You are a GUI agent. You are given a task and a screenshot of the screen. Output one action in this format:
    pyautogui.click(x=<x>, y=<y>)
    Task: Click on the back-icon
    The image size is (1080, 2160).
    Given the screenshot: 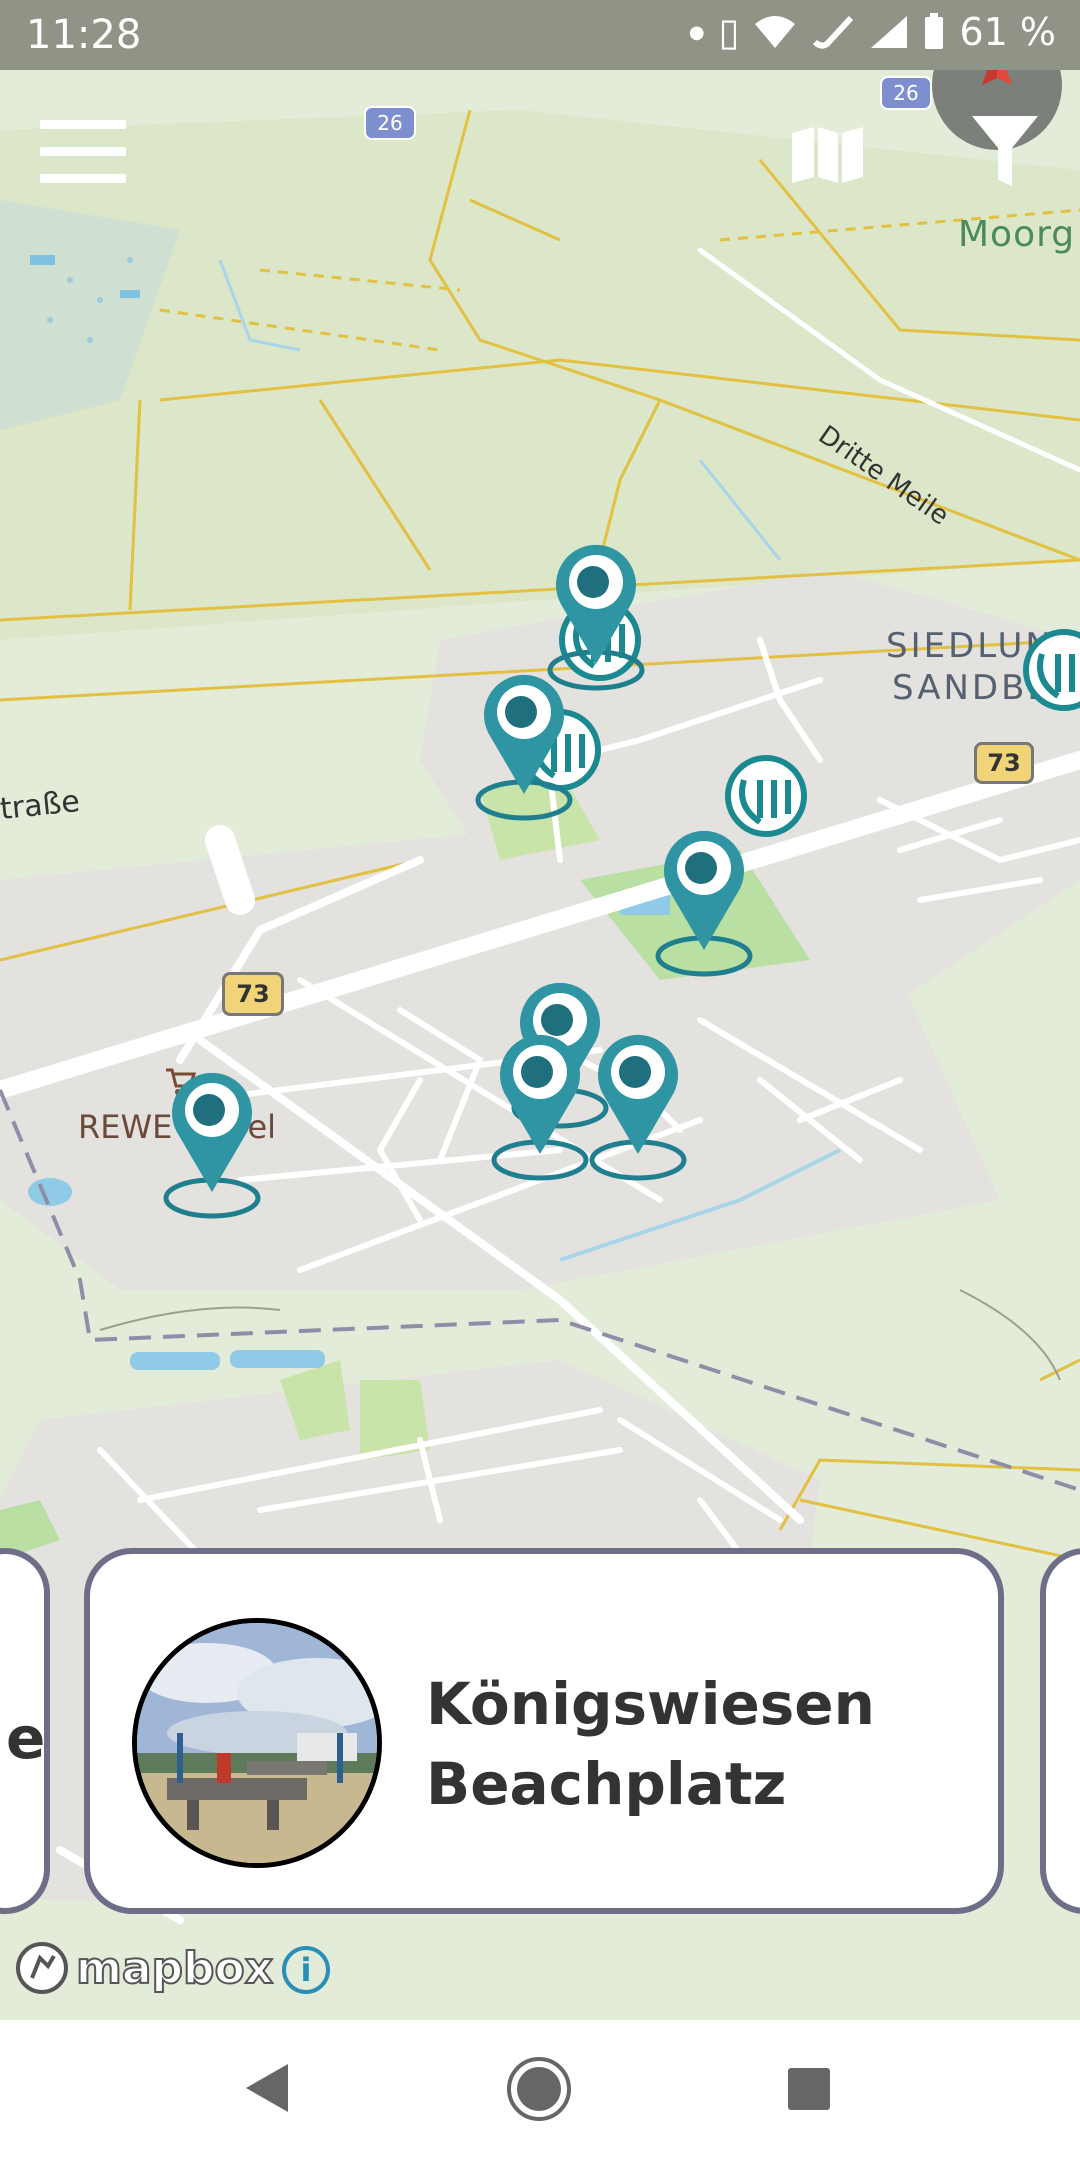 What is the action you would take?
    pyautogui.click(x=267, y=2088)
    